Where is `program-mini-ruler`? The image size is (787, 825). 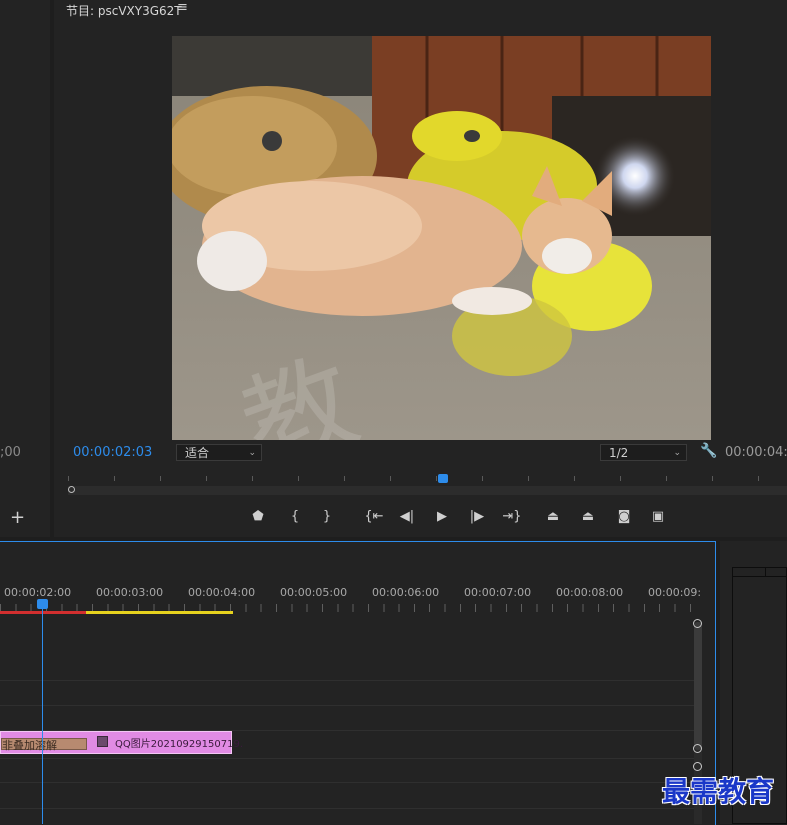 program-mini-ruler is located at coordinates (427, 483).